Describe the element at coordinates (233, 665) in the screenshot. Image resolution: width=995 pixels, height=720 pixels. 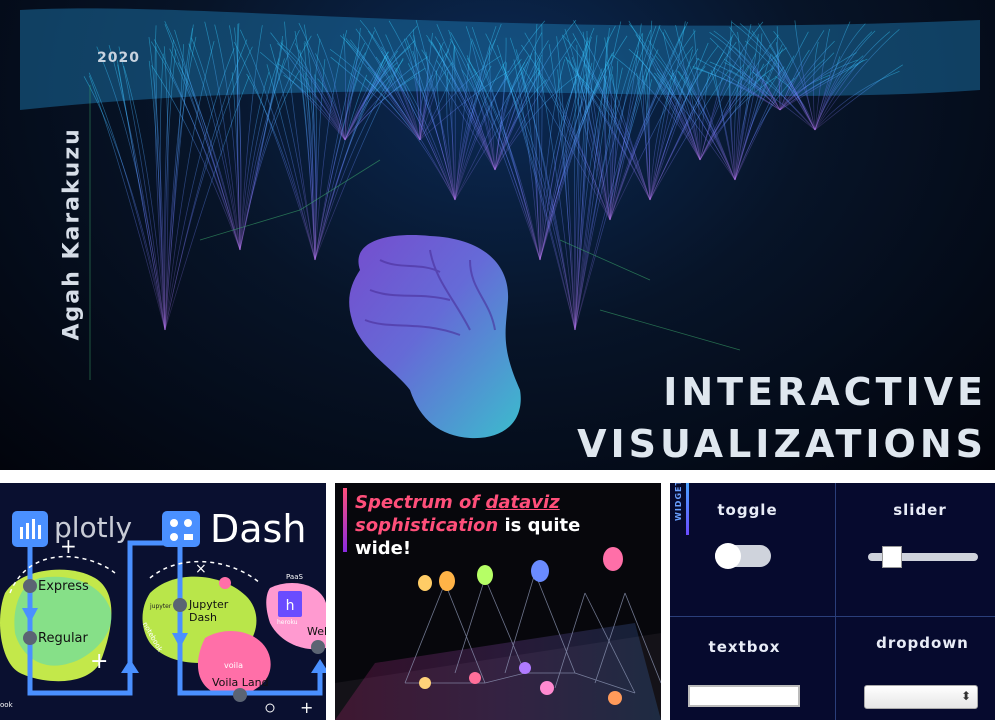
I see `voila-small-label: voila` at that location.